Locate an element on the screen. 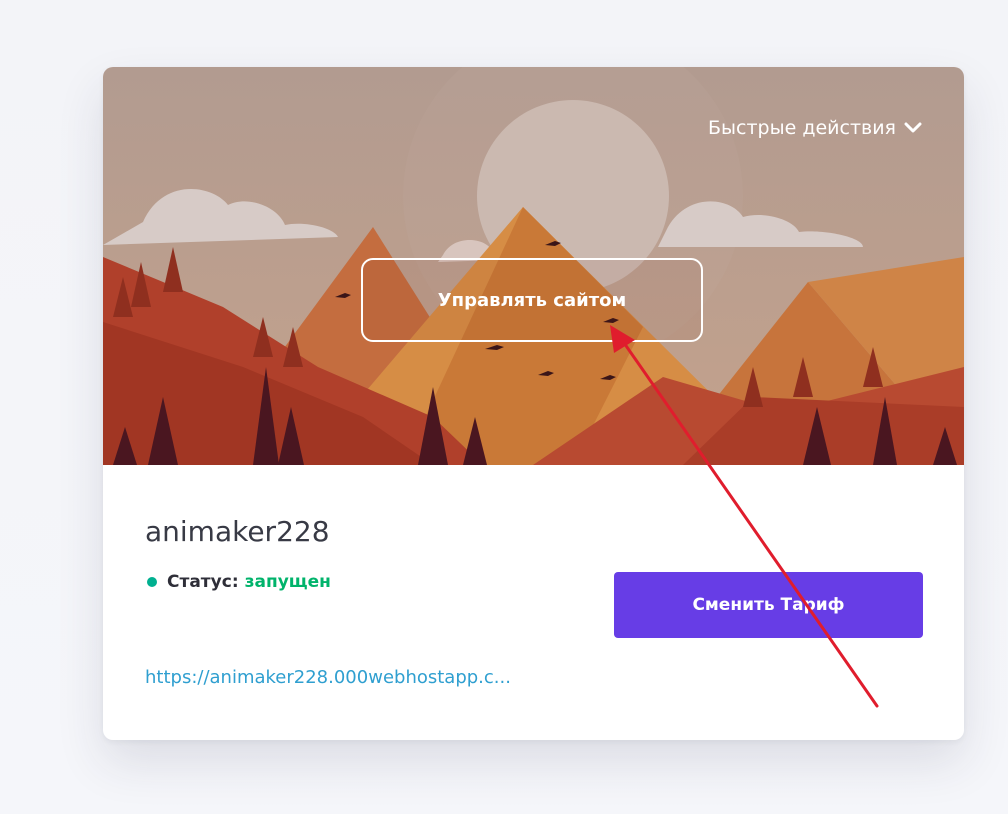  manage-site-button: Управлять сайтом is located at coordinates (532, 300).